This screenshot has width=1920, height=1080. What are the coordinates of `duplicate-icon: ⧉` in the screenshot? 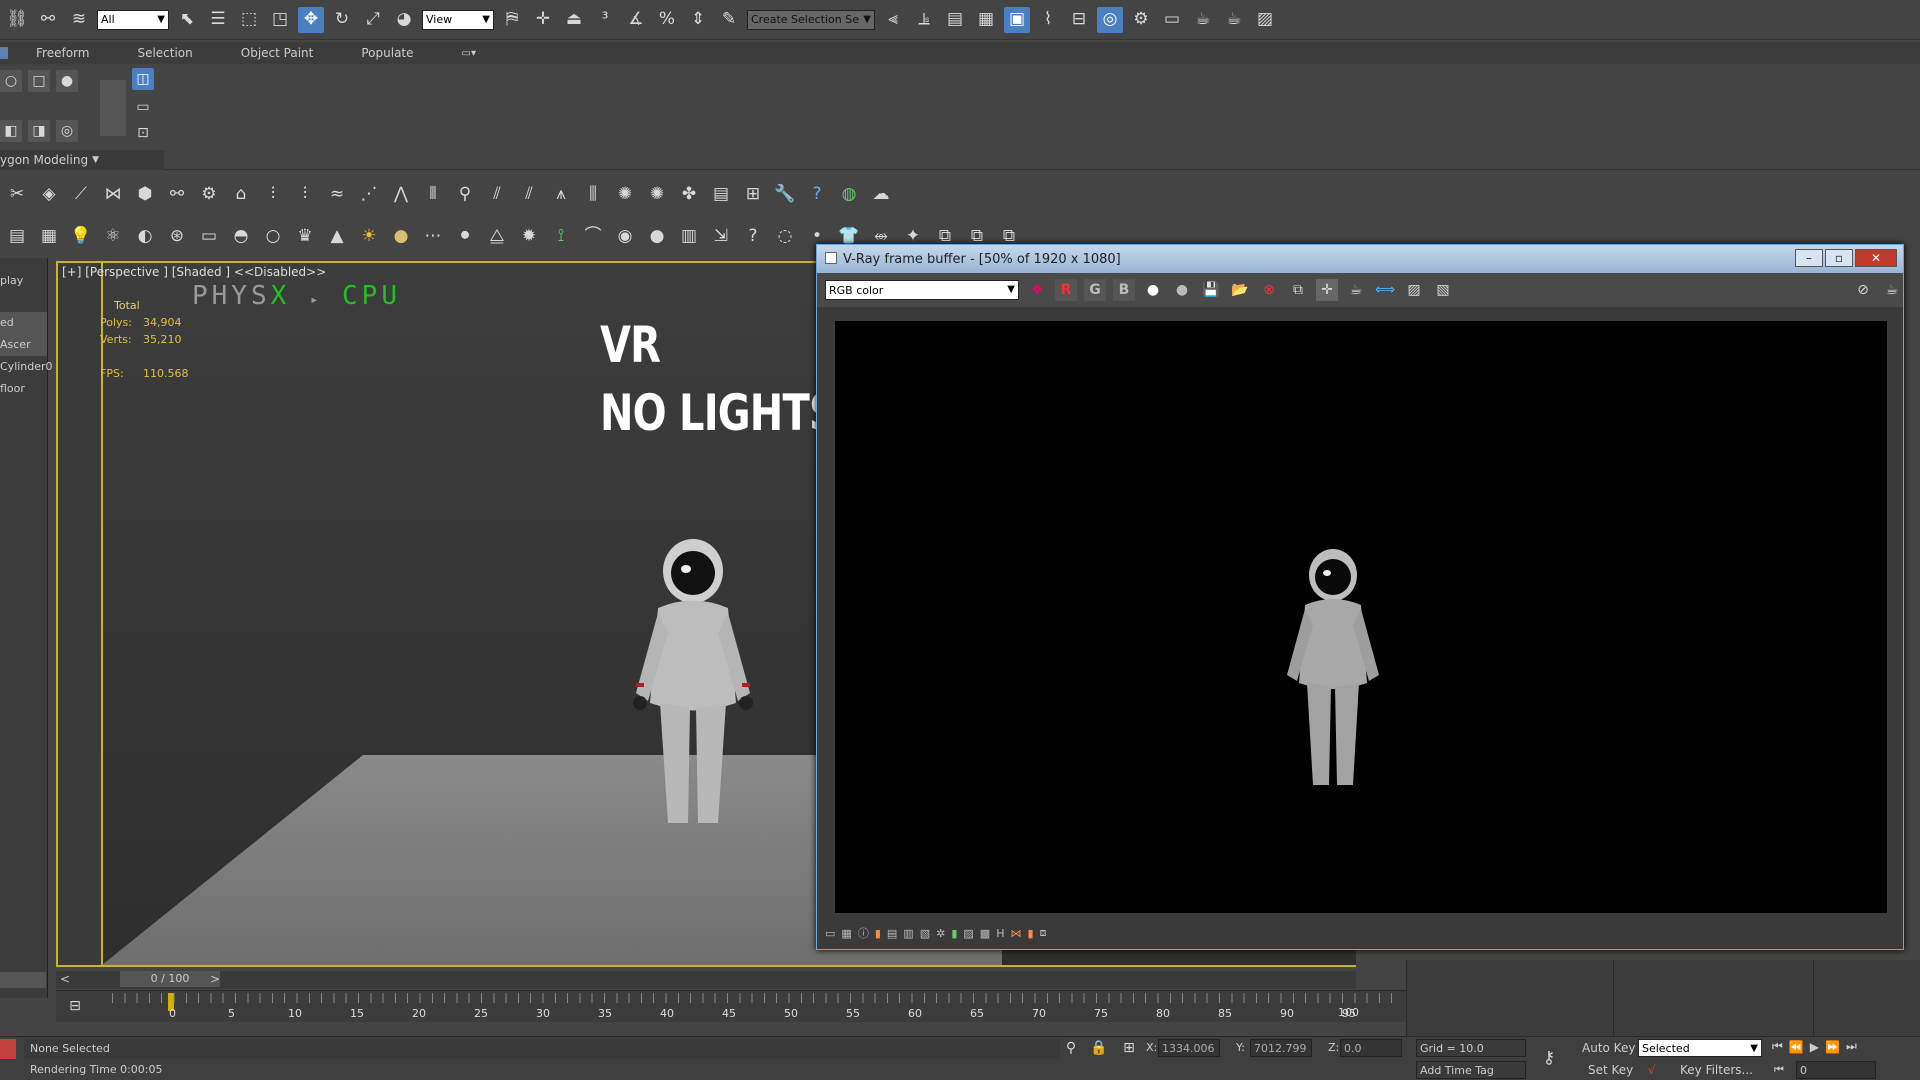 It's located at (1298, 290).